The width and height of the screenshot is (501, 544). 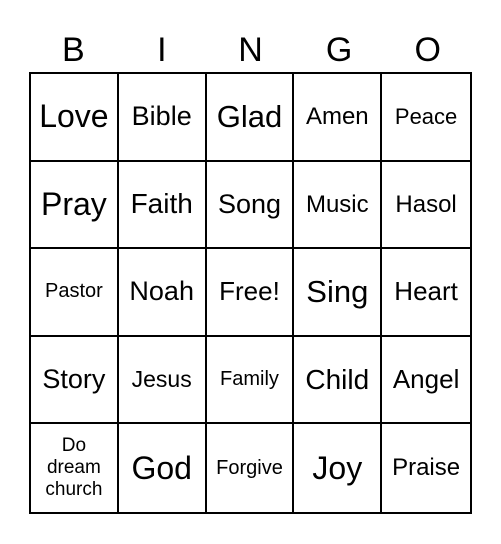 What do you see at coordinates (426, 293) in the screenshot?
I see `bingo-cell: Heart` at bounding box center [426, 293].